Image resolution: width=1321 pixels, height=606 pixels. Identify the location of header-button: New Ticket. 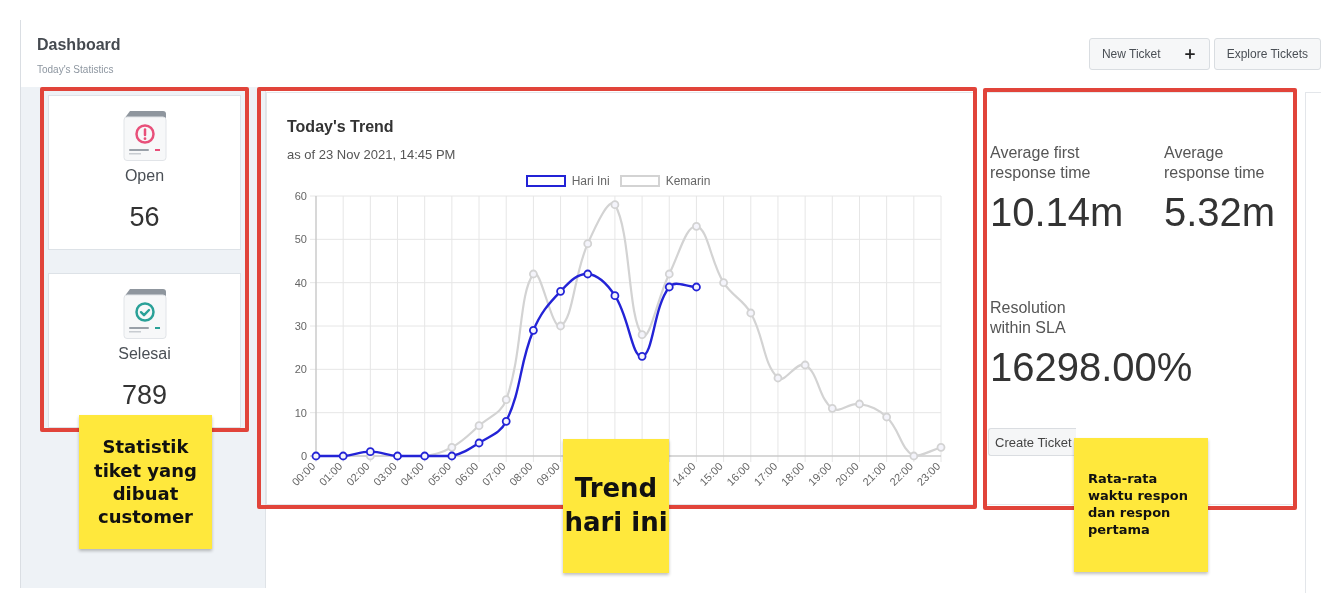
(1149, 54).